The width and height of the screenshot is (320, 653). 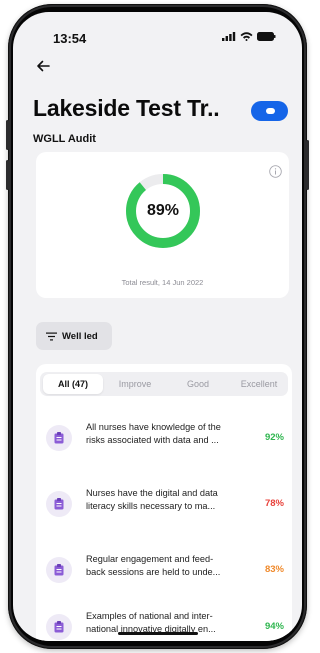 I want to click on page-subtitle: WGLL Audit, so click(x=64, y=139).